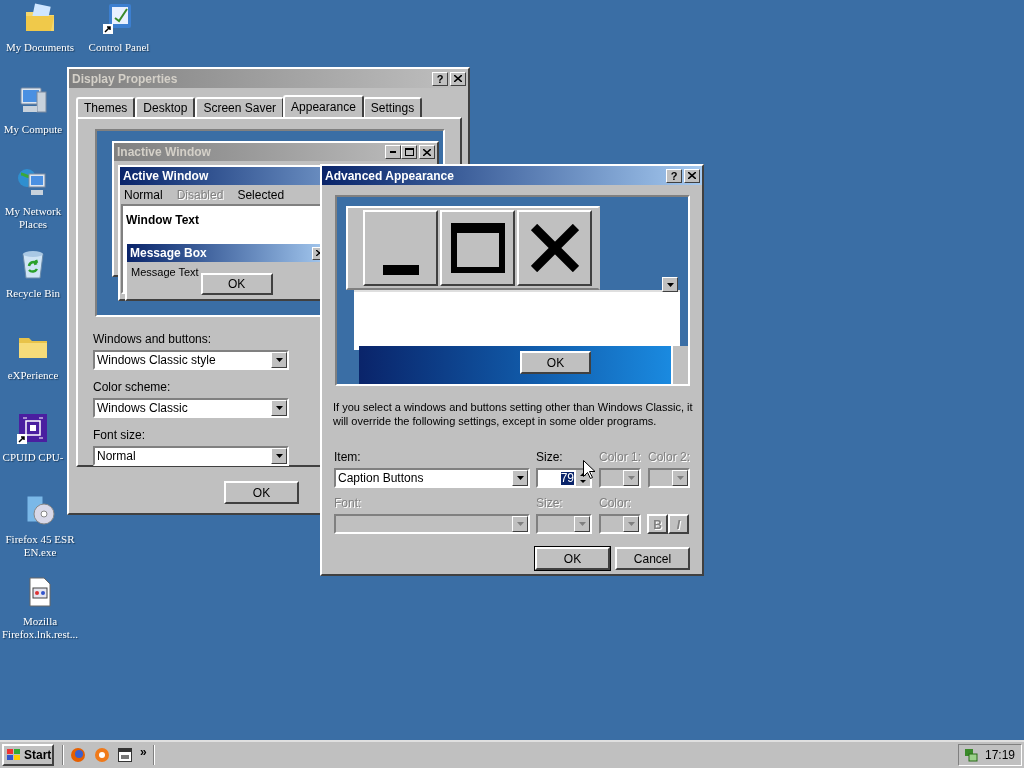  Describe the element at coordinates (477, 248) in the screenshot. I see `maximize-button` at that location.